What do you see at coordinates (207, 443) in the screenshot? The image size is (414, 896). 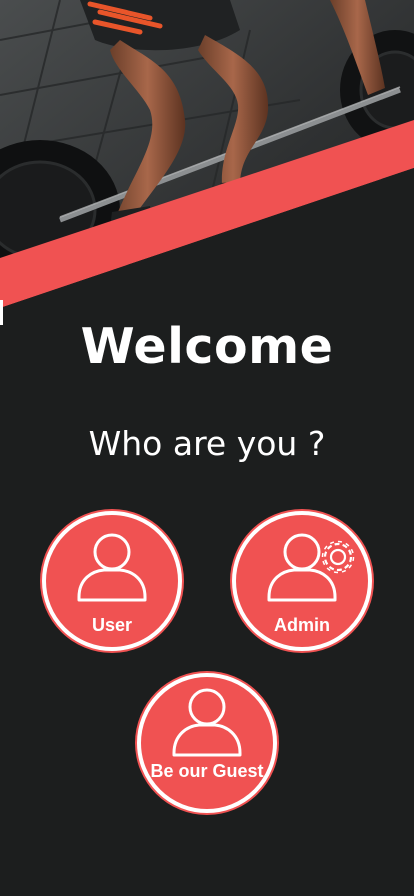 I see `who-are-you-subtitle: Who are you ?` at bounding box center [207, 443].